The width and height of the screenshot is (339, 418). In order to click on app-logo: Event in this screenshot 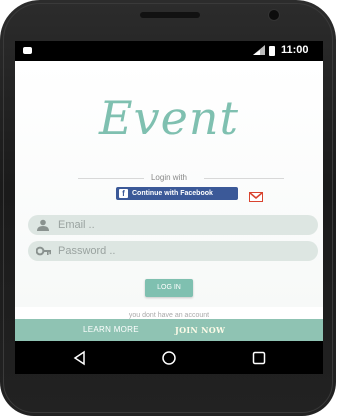, I will do `click(169, 118)`.